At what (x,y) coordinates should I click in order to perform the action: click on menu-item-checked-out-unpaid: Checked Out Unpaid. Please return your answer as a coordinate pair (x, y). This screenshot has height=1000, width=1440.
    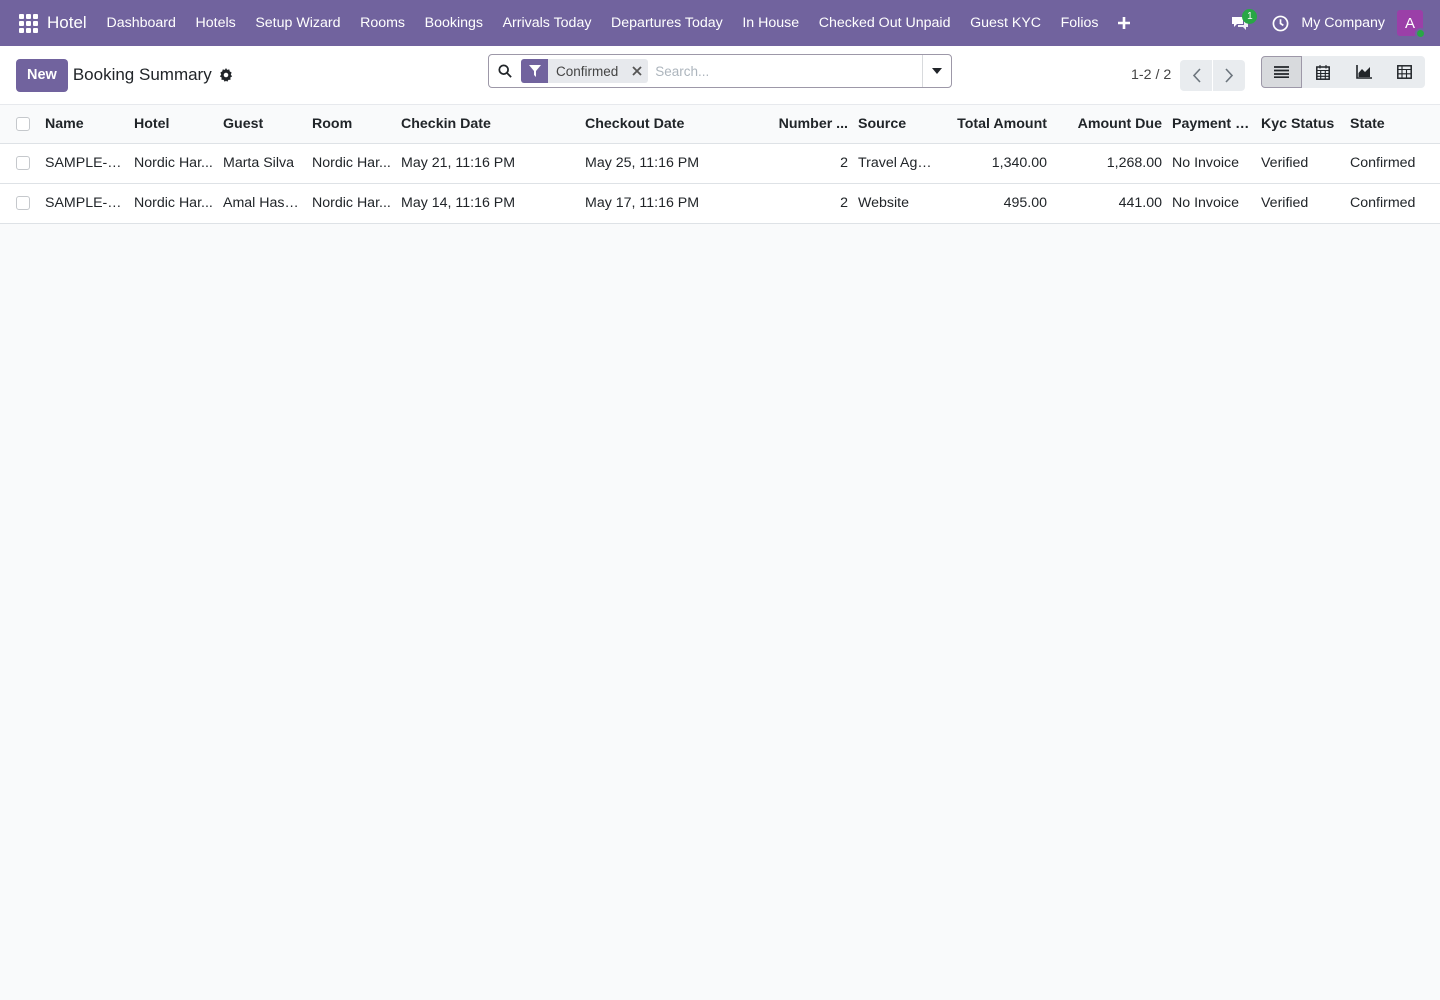
    Looking at the image, I should click on (884, 23).